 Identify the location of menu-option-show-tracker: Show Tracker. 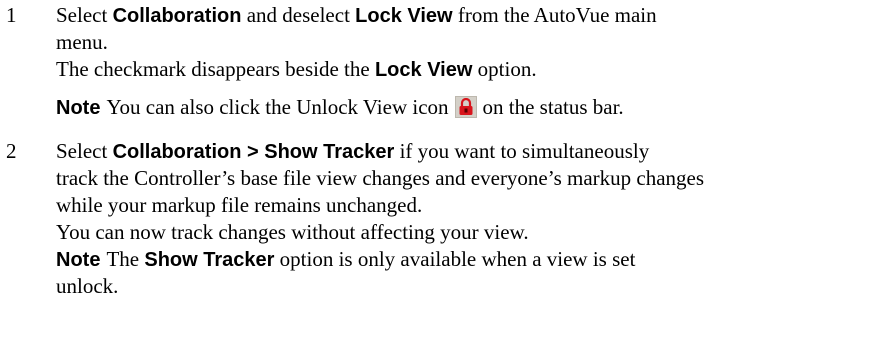
(209, 260).